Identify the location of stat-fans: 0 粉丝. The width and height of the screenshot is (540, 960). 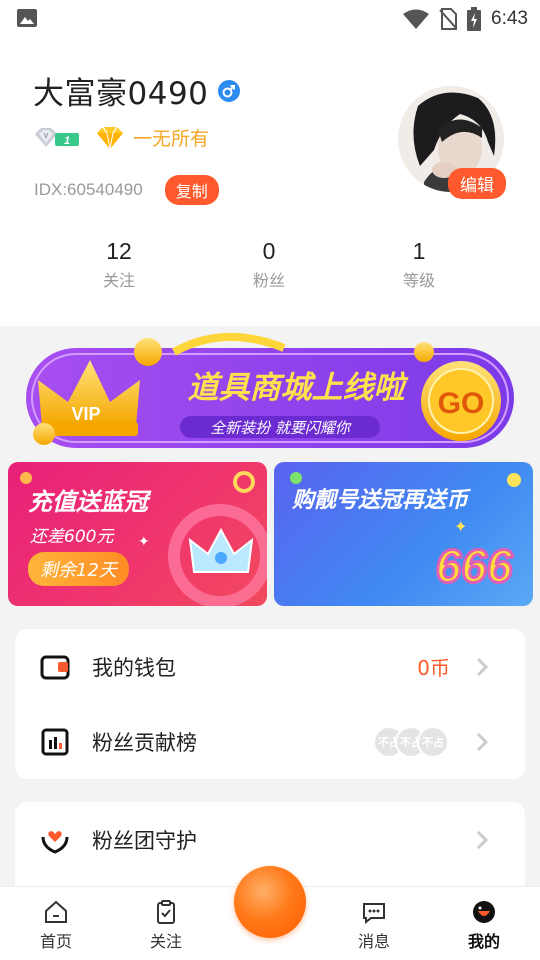
(269, 264).